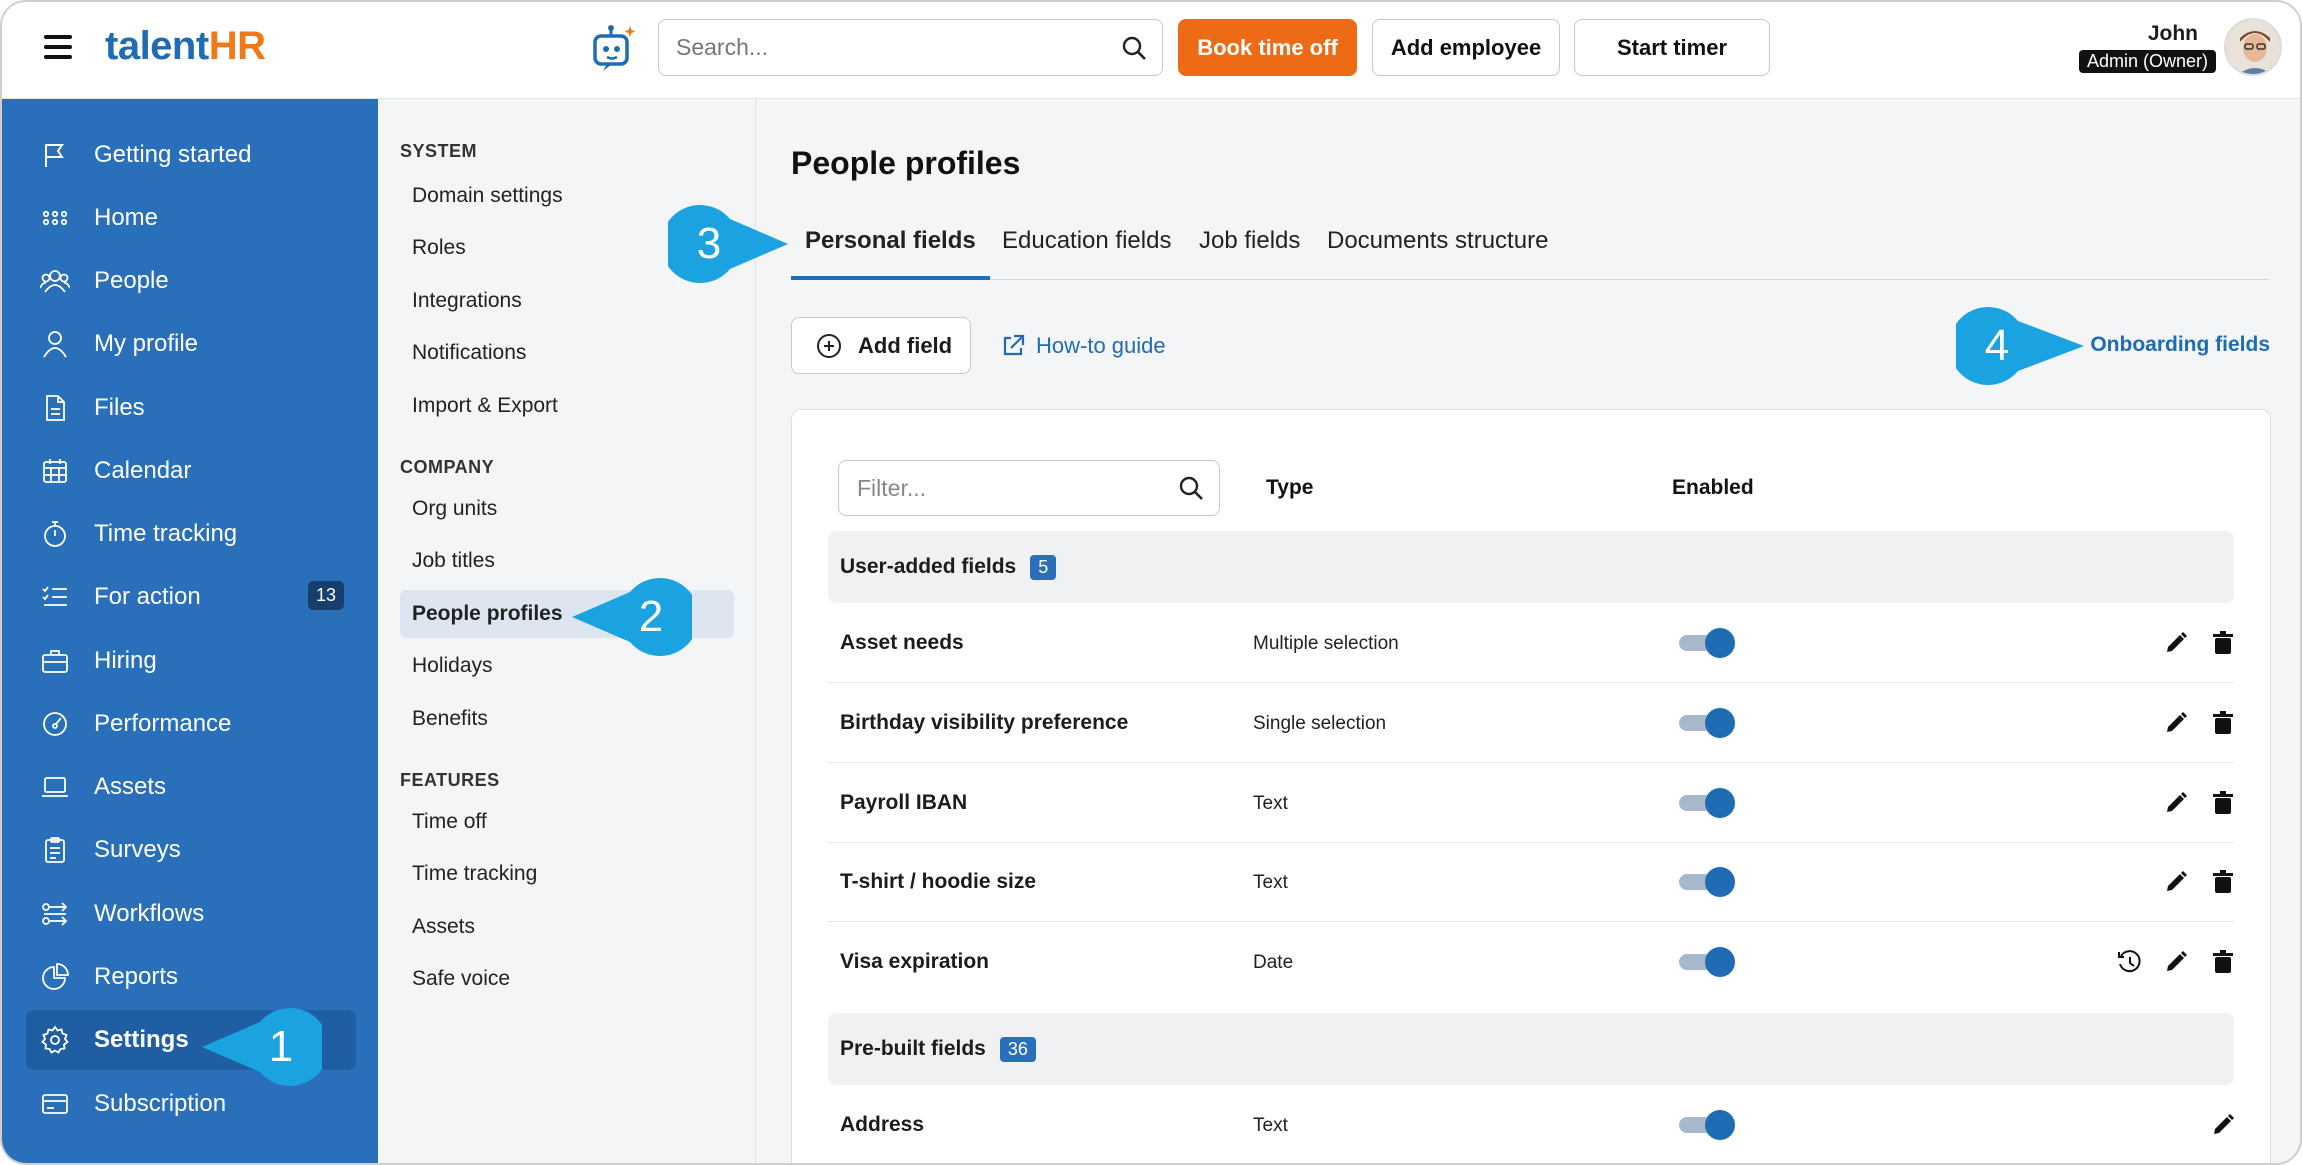 This screenshot has height=1165, width=2302. Describe the element at coordinates (58, 47) in the screenshot. I see `menu-icon` at that location.